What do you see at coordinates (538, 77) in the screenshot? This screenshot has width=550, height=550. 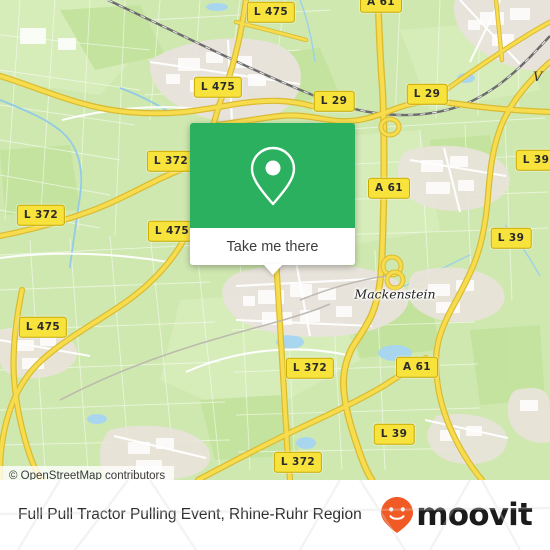 I see `place-label-clipped: V` at bounding box center [538, 77].